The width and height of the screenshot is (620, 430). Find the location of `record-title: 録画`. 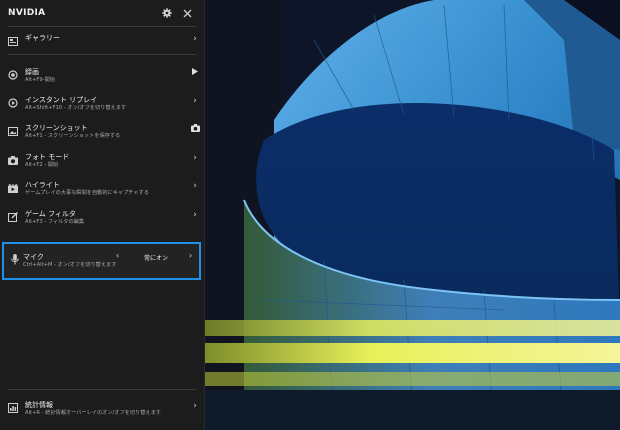

record-title: 録画 is located at coordinates (32, 72).